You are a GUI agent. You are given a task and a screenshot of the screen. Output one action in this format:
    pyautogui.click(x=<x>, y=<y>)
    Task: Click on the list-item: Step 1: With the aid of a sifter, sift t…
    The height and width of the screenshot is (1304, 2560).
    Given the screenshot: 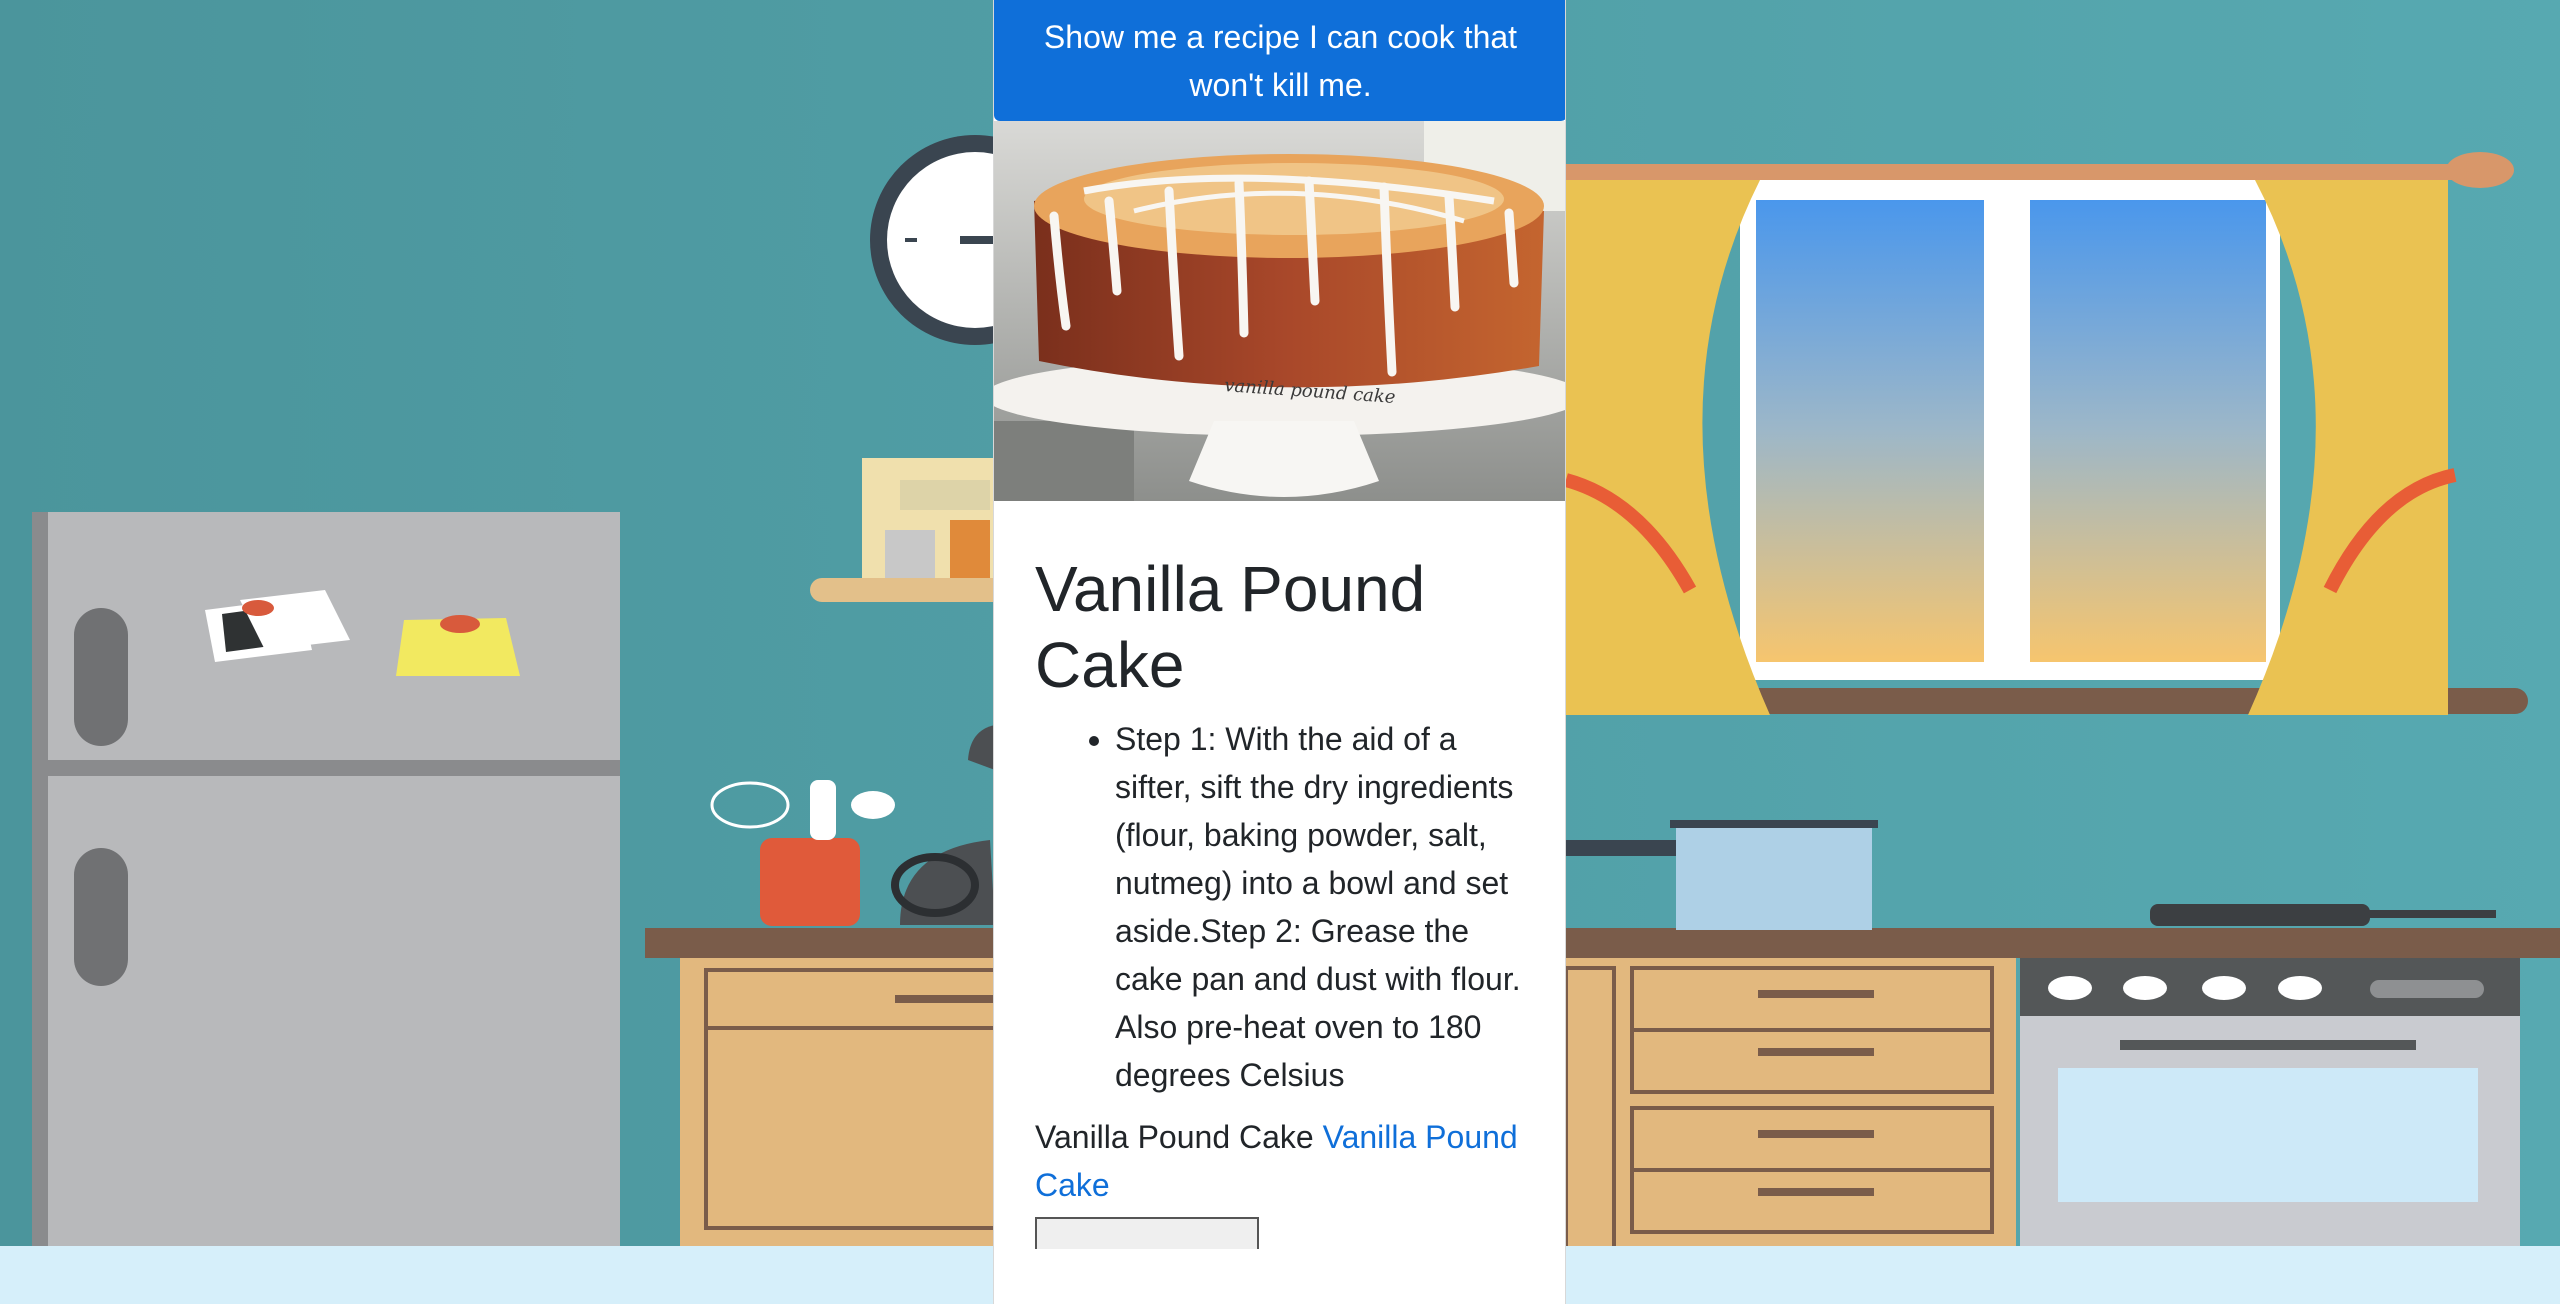 What is the action you would take?
    pyautogui.click(x=1319, y=907)
    